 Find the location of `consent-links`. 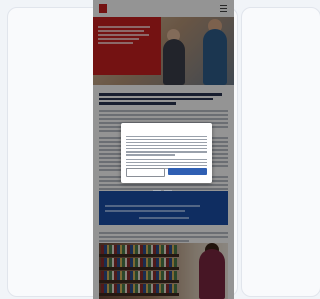

consent-links is located at coordinates (168, 184).